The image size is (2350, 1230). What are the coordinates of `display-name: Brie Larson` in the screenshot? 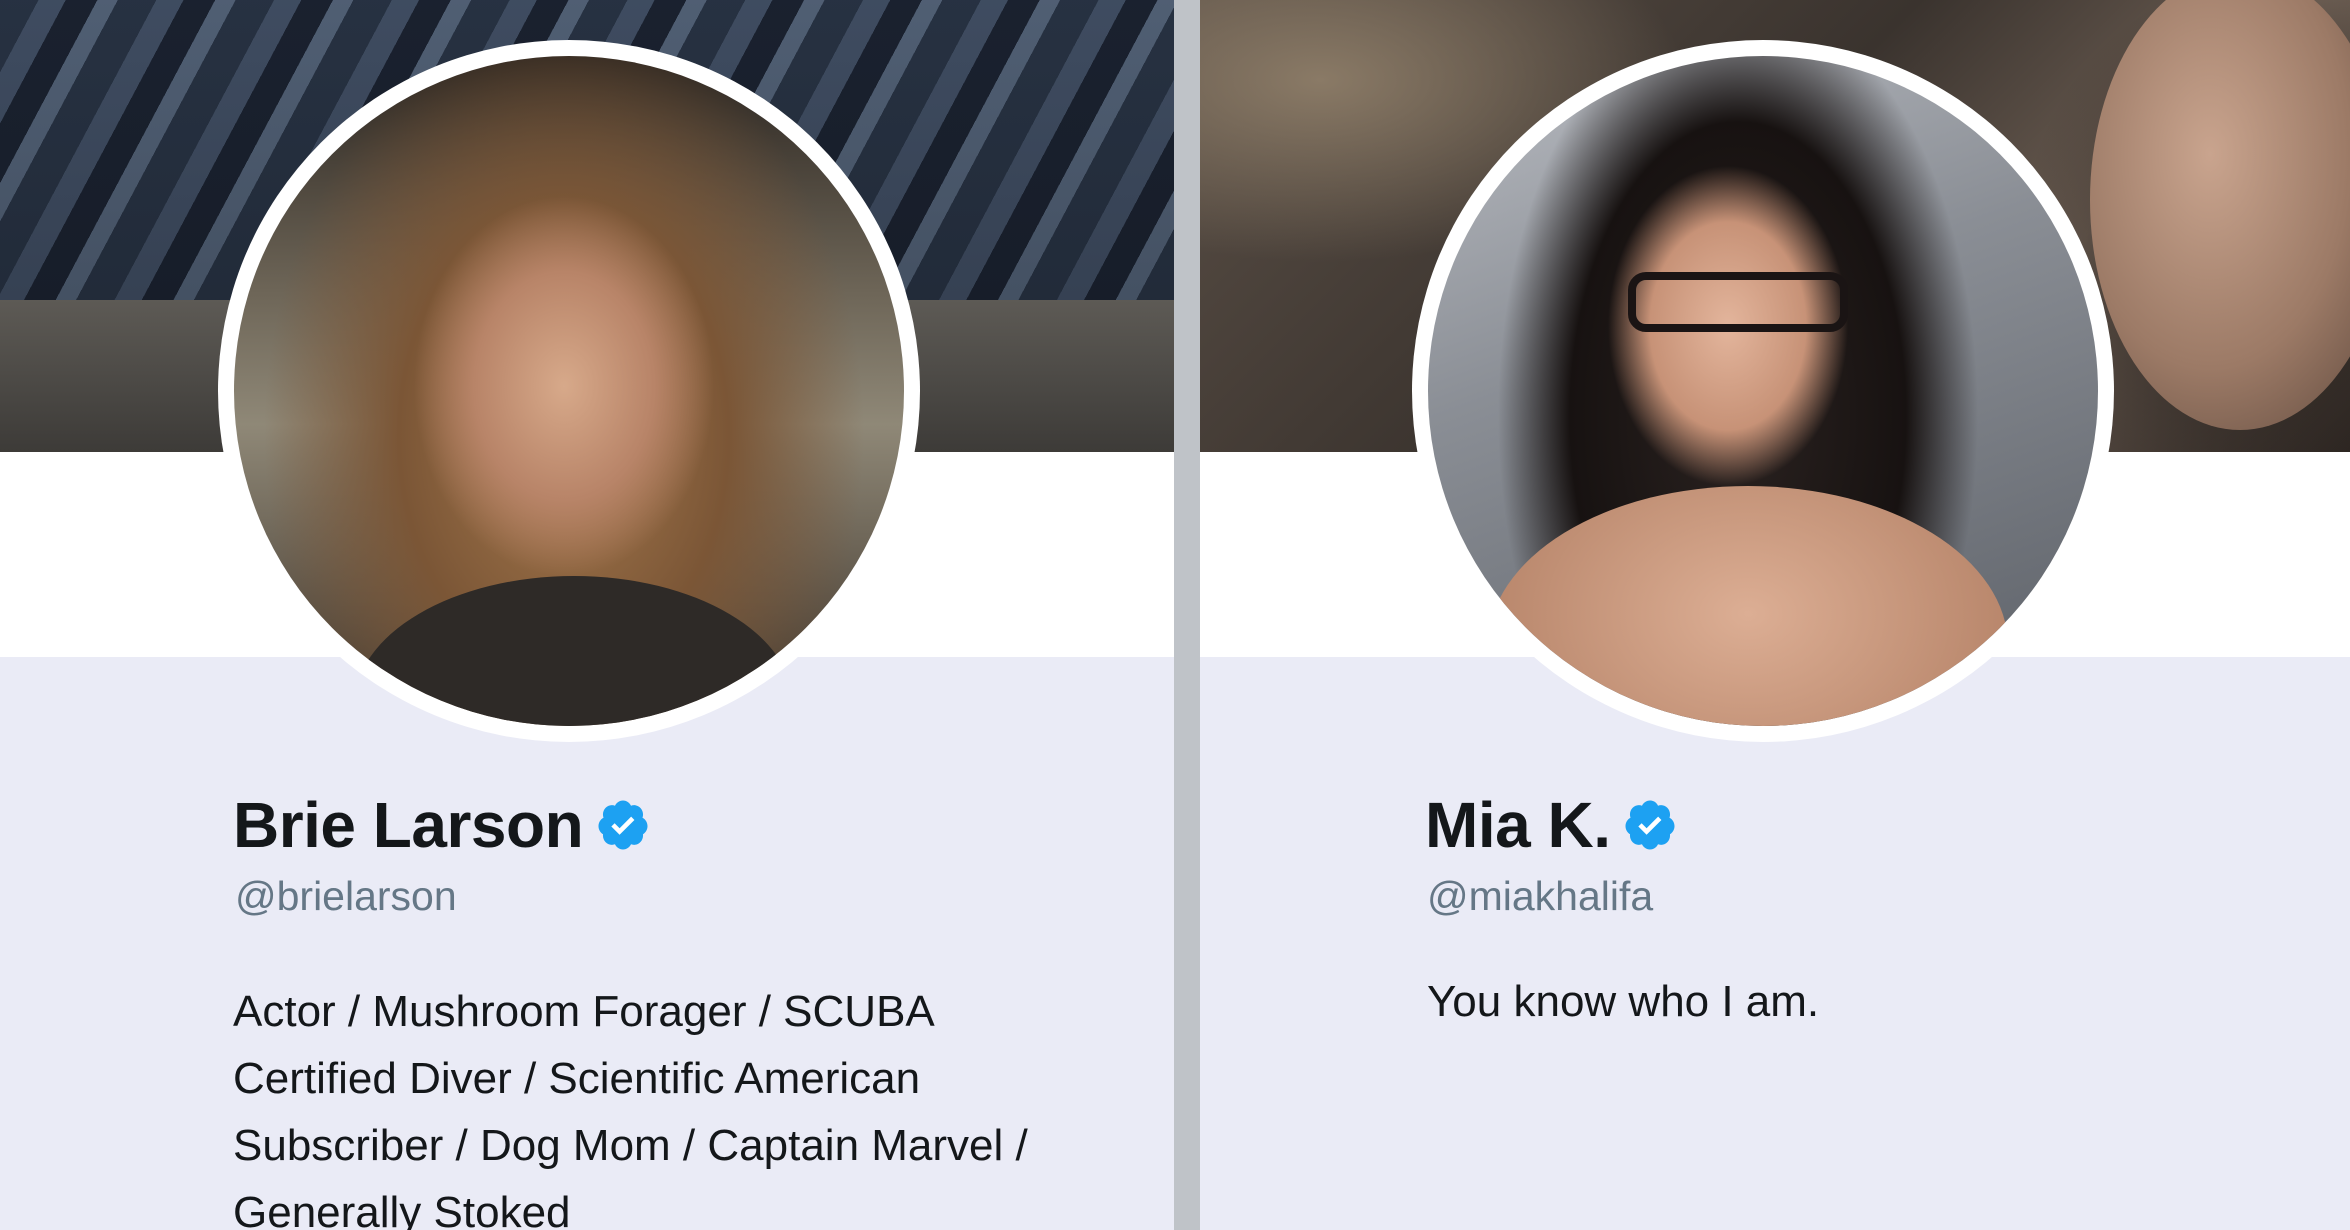 It's located at (408, 825).